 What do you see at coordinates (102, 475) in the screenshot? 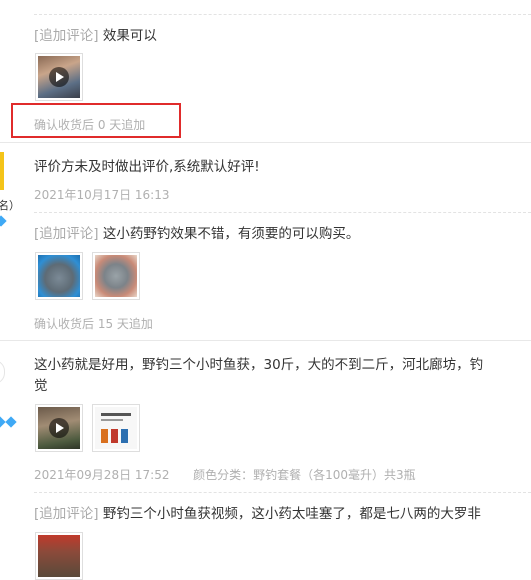
I see `review-date: 2021年09月28日 17:52` at bounding box center [102, 475].